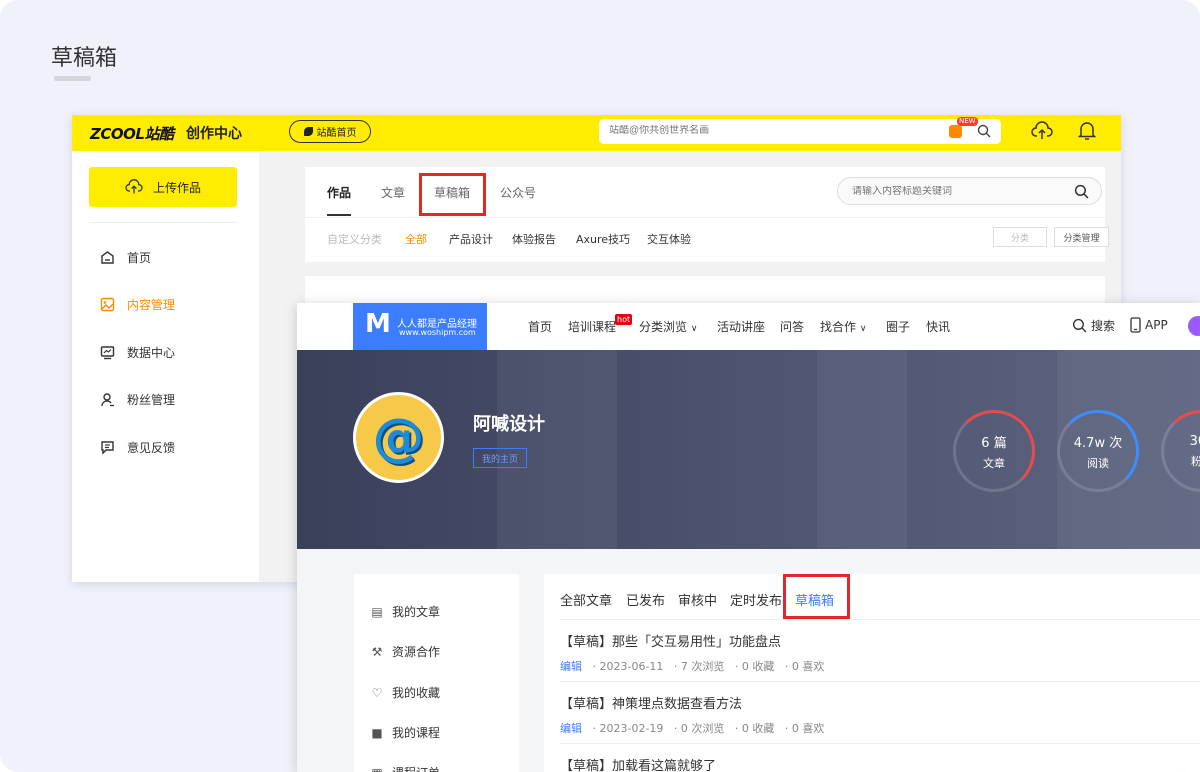 This screenshot has width=1200, height=772. What do you see at coordinates (165, 366) in the screenshot?
I see `zcool-sidebar: 上传作品 首页 内容管理 数据中心 粉丝管理 意见反馈` at bounding box center [165, 366].